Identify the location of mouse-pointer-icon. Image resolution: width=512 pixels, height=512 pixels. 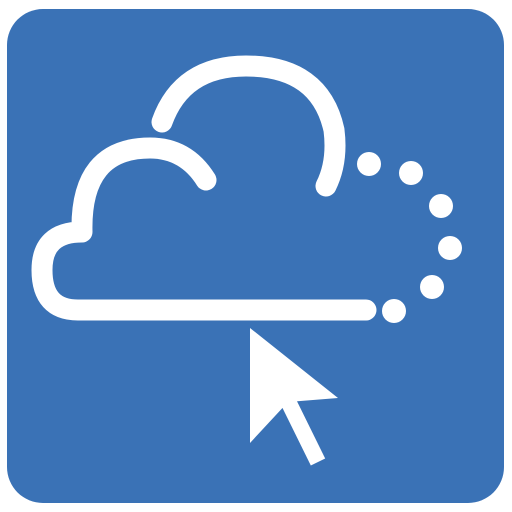
(294, 397).